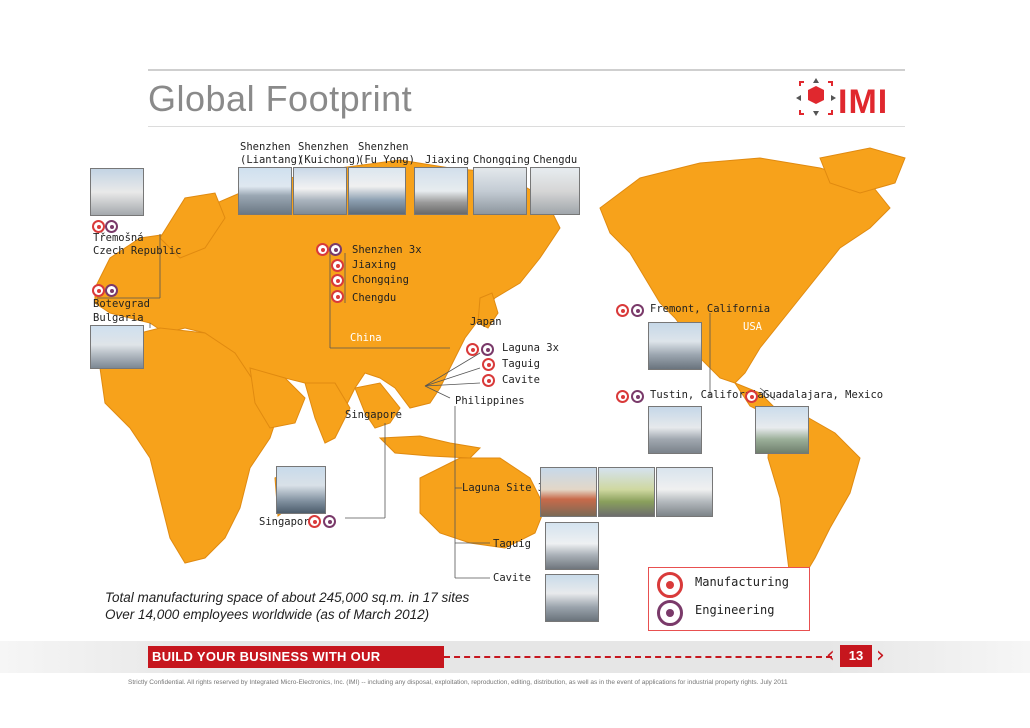 The width and height of the screenshot is (1030, 728). What do you see at coordinates (337, 296) in the screenshot?
I see `marker-chengdu` at bounding box center [337, 296].